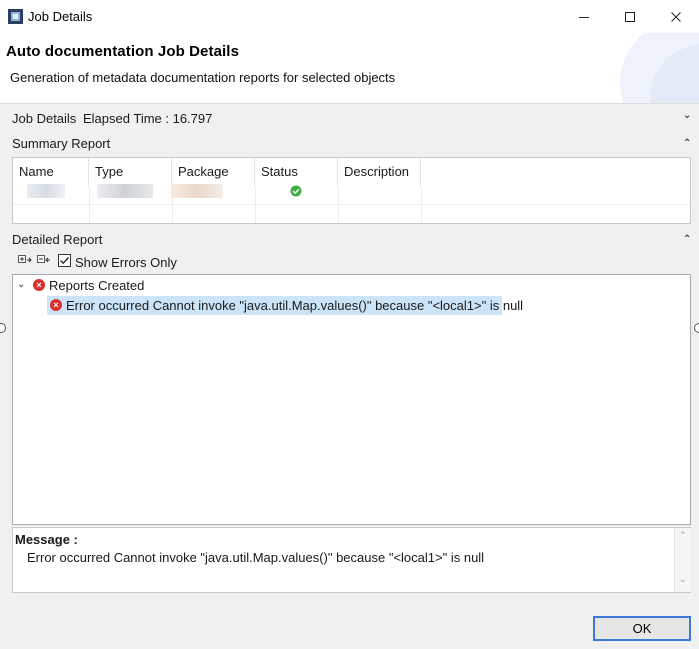 The image size is (699, 649). What do you see at coordinates (60, 16) in the screenshot?
I see `window-title: Job Details` at bounding box center [60, 16].